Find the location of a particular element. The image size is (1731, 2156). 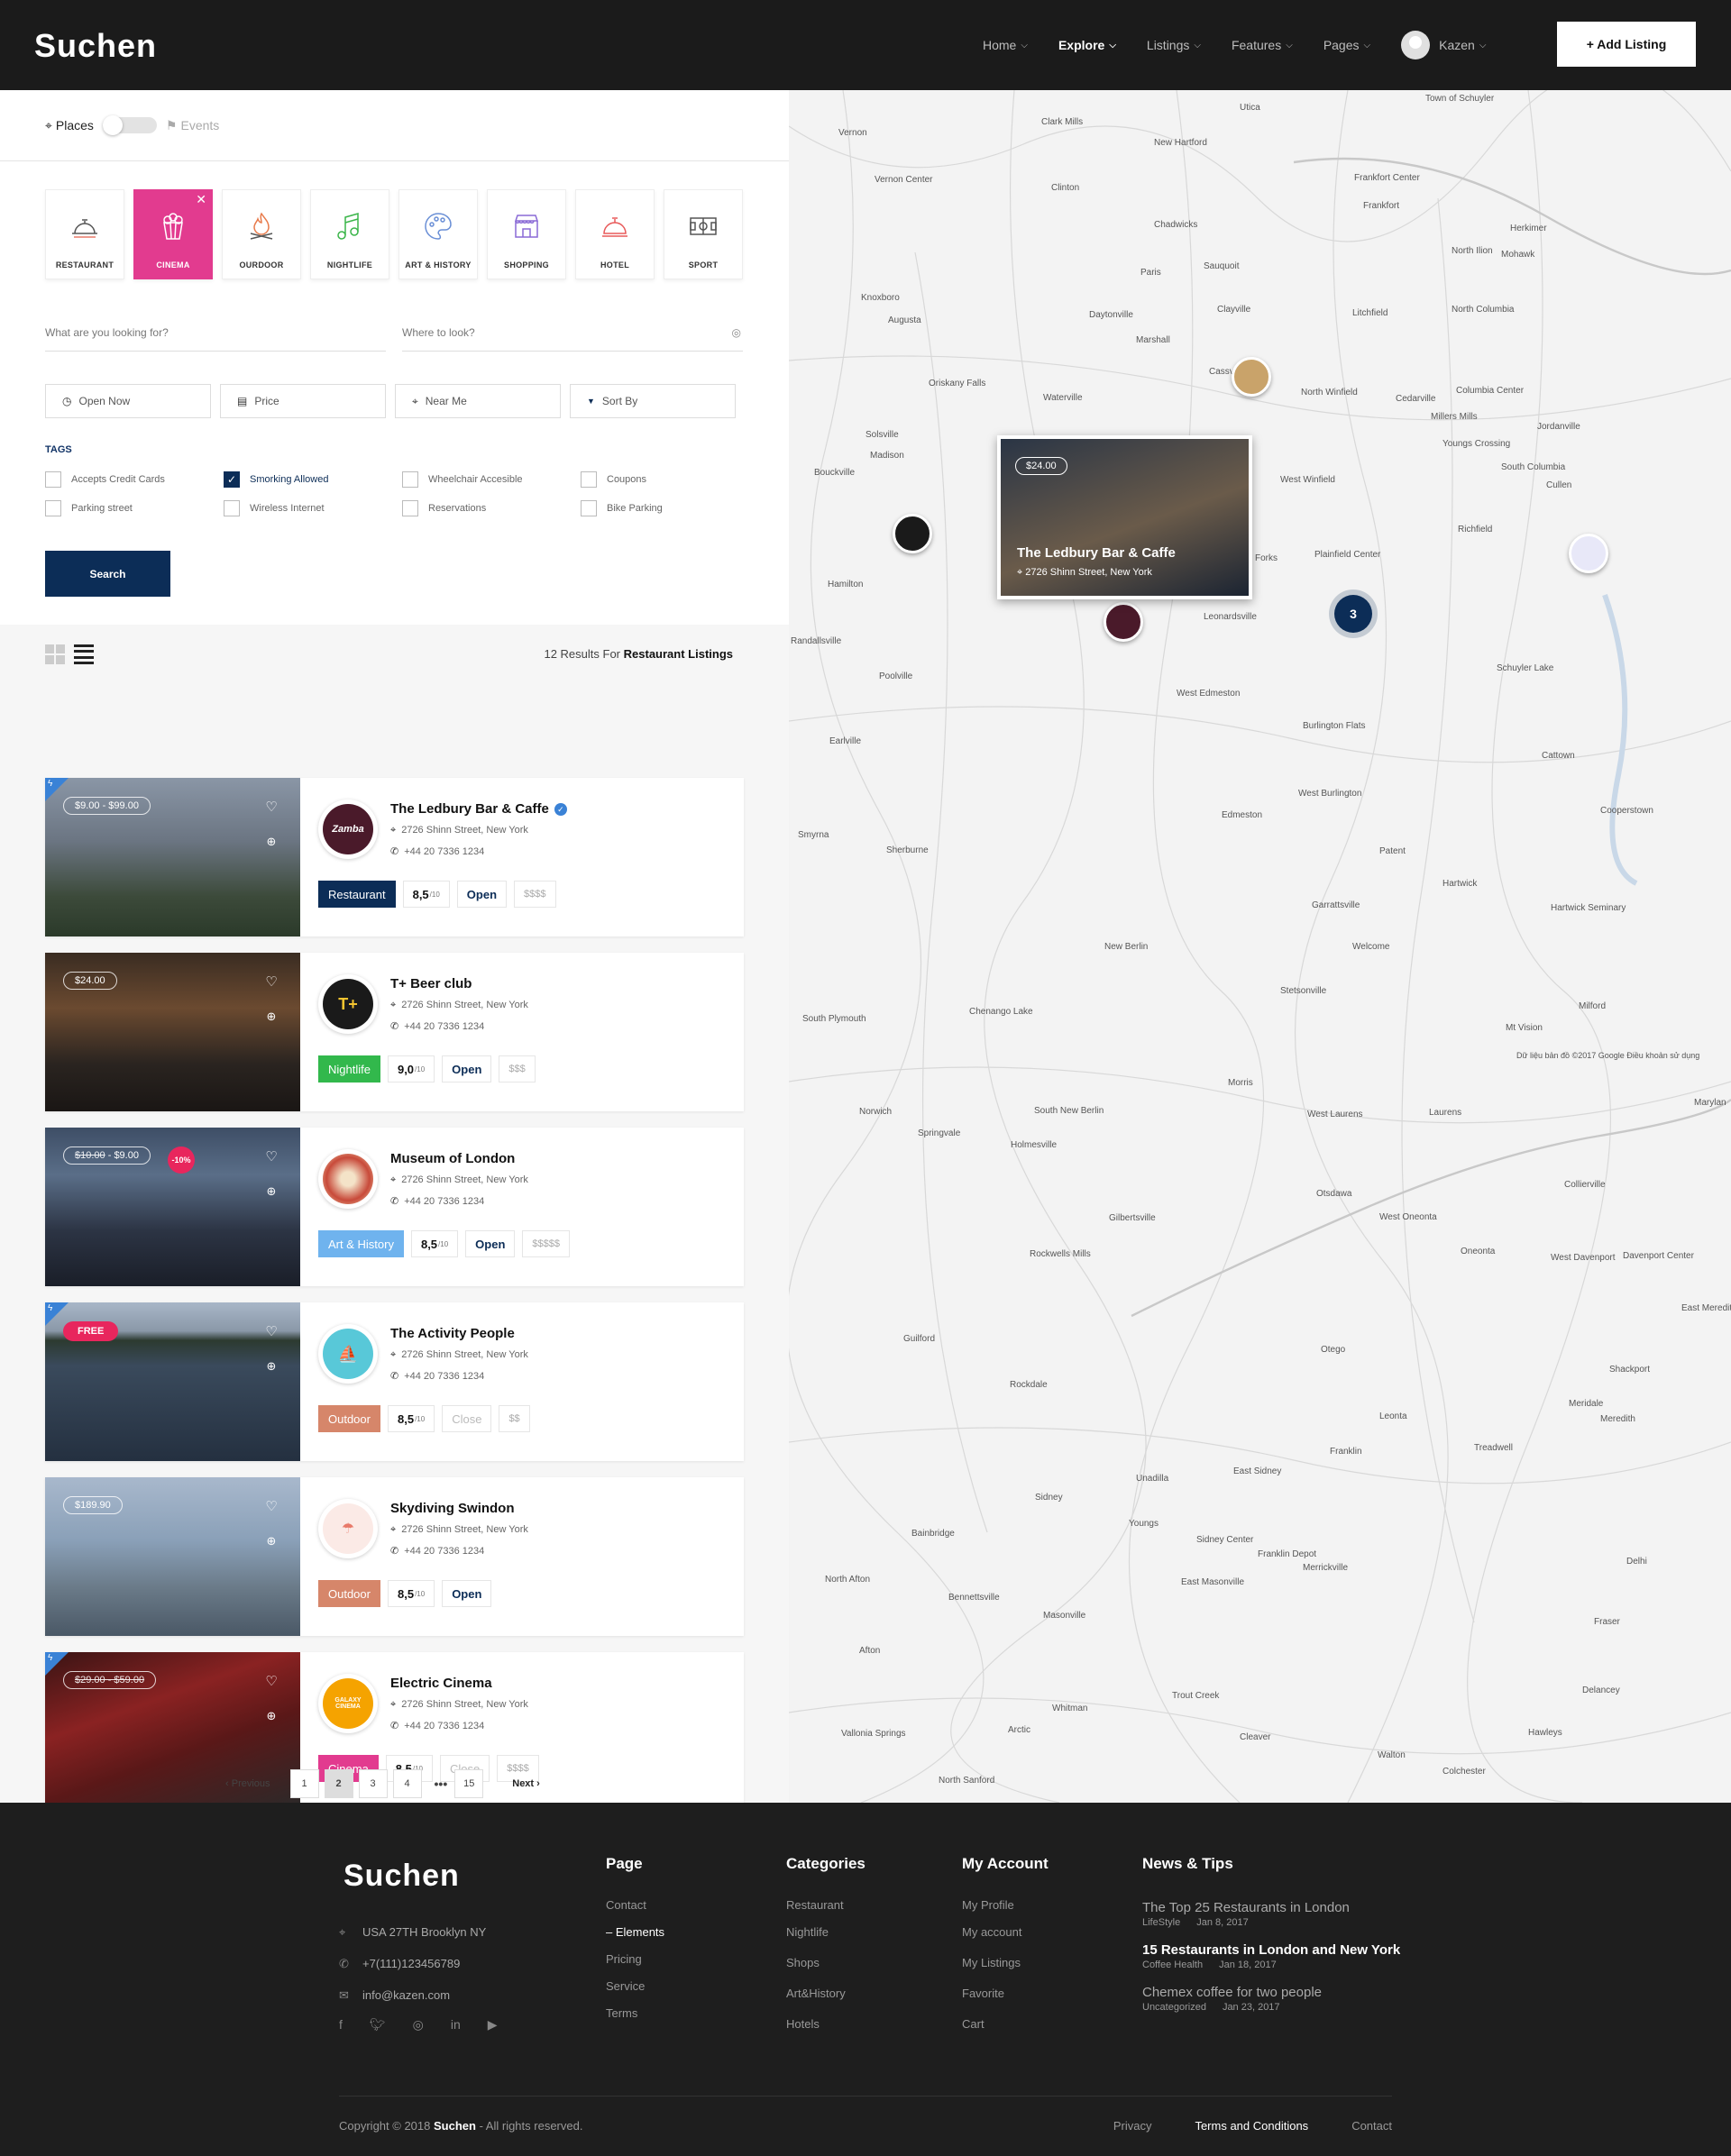

listing-title: Museum of London is located at coordinates (452, 1158).